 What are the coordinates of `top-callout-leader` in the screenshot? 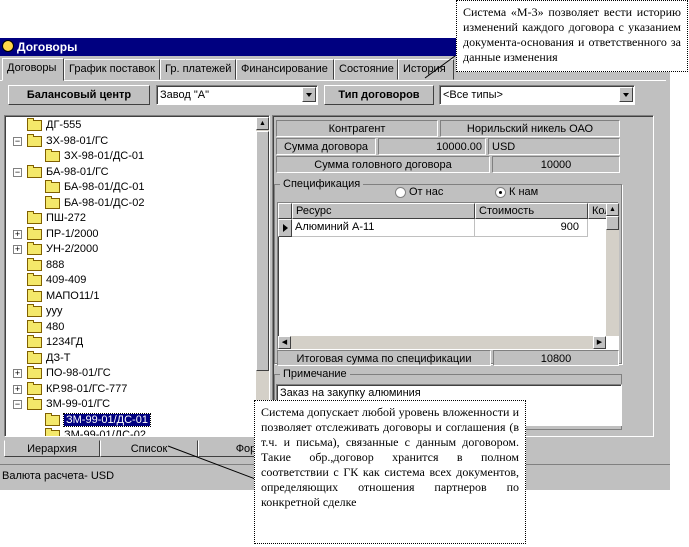 It's located at (440, 67).